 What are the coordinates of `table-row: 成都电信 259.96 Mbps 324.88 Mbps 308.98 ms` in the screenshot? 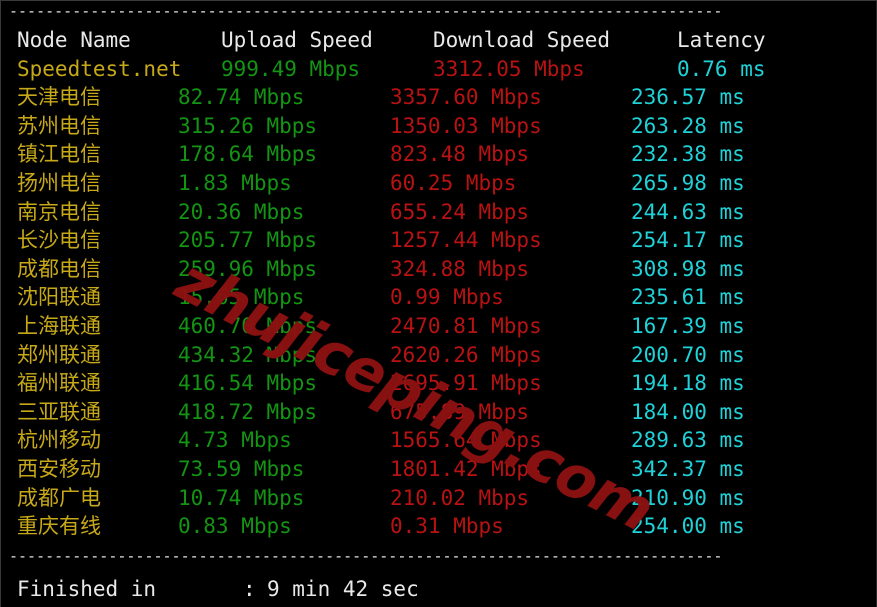 It's located at (438, 269).